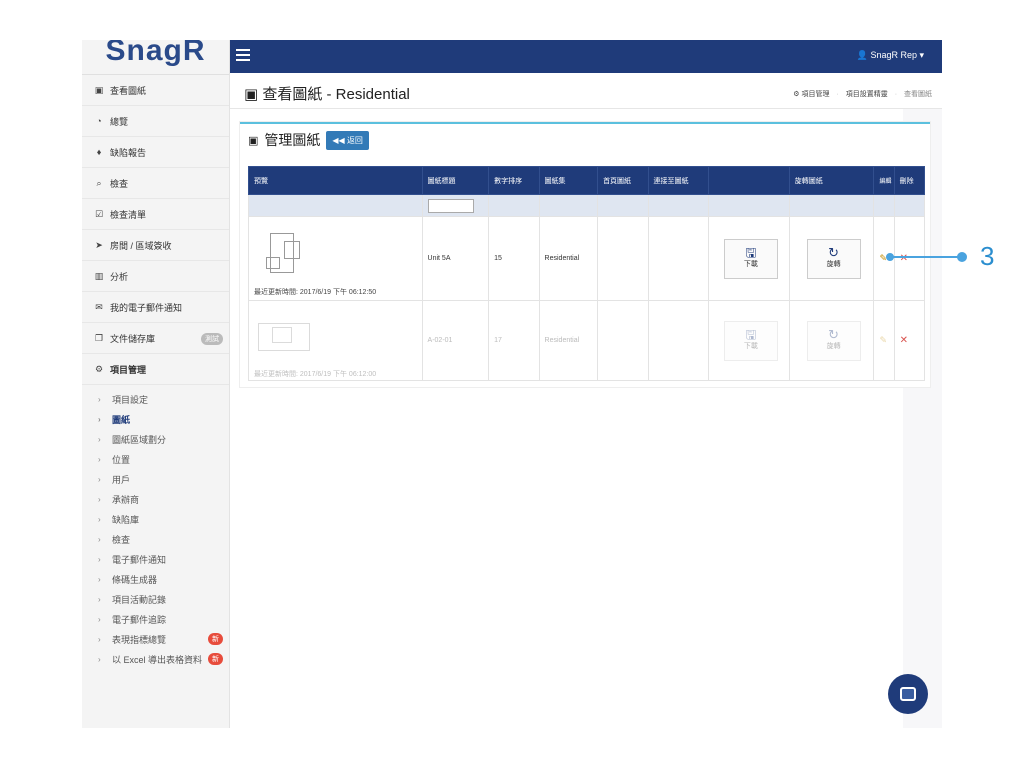  I want to click on sidebar-item-label: 總覽, so click(119, 121).